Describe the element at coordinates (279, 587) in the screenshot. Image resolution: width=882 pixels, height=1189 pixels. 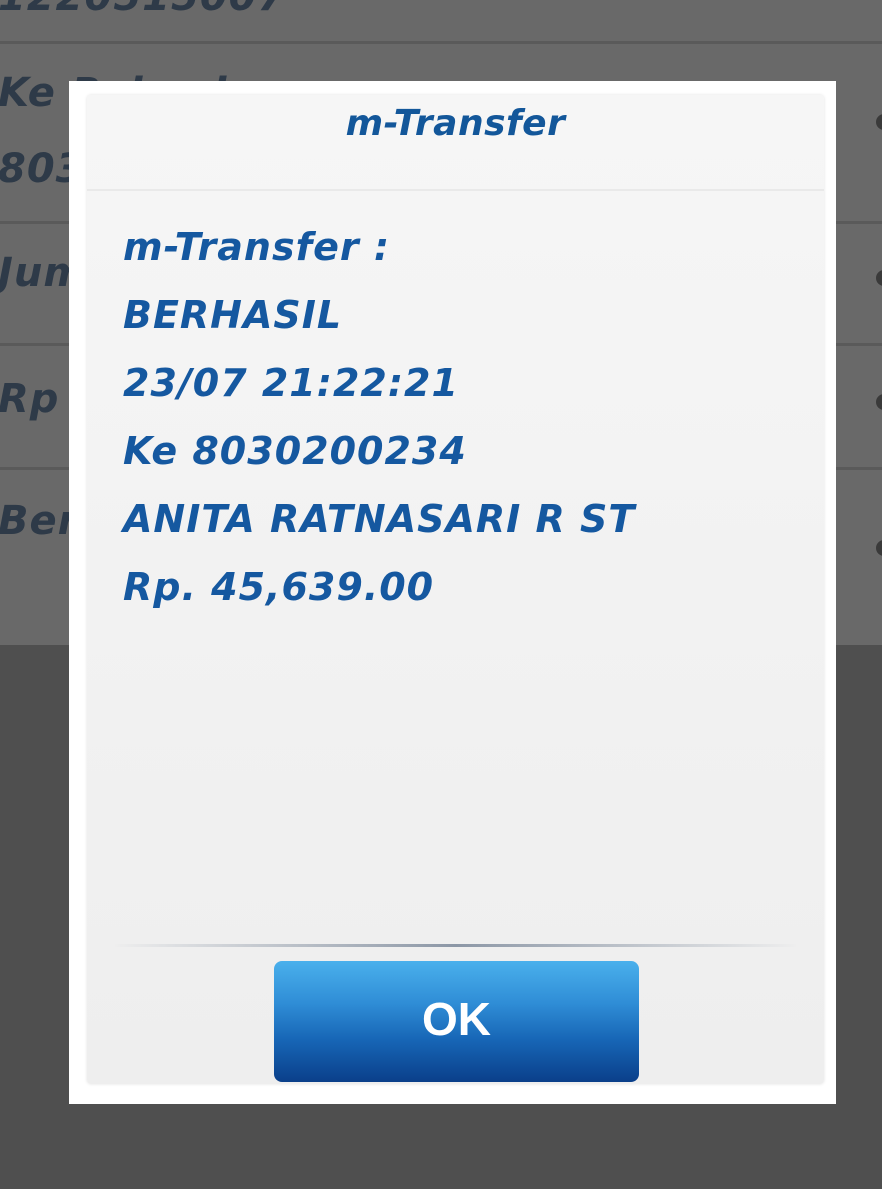
I see `message-amount: Rp. 45,639.00` at that location.